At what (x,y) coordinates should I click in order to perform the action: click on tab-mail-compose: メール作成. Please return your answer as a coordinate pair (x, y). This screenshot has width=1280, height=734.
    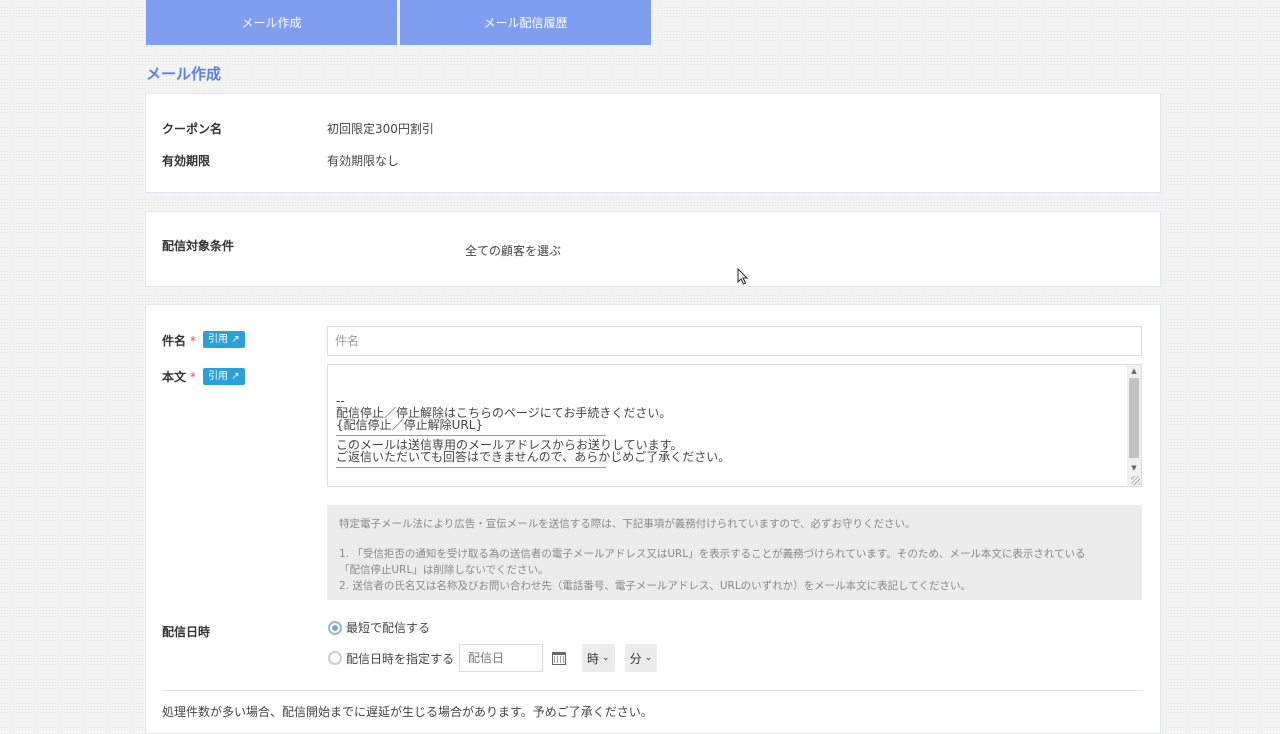
    Looking at the image, I should click on (271, 22).